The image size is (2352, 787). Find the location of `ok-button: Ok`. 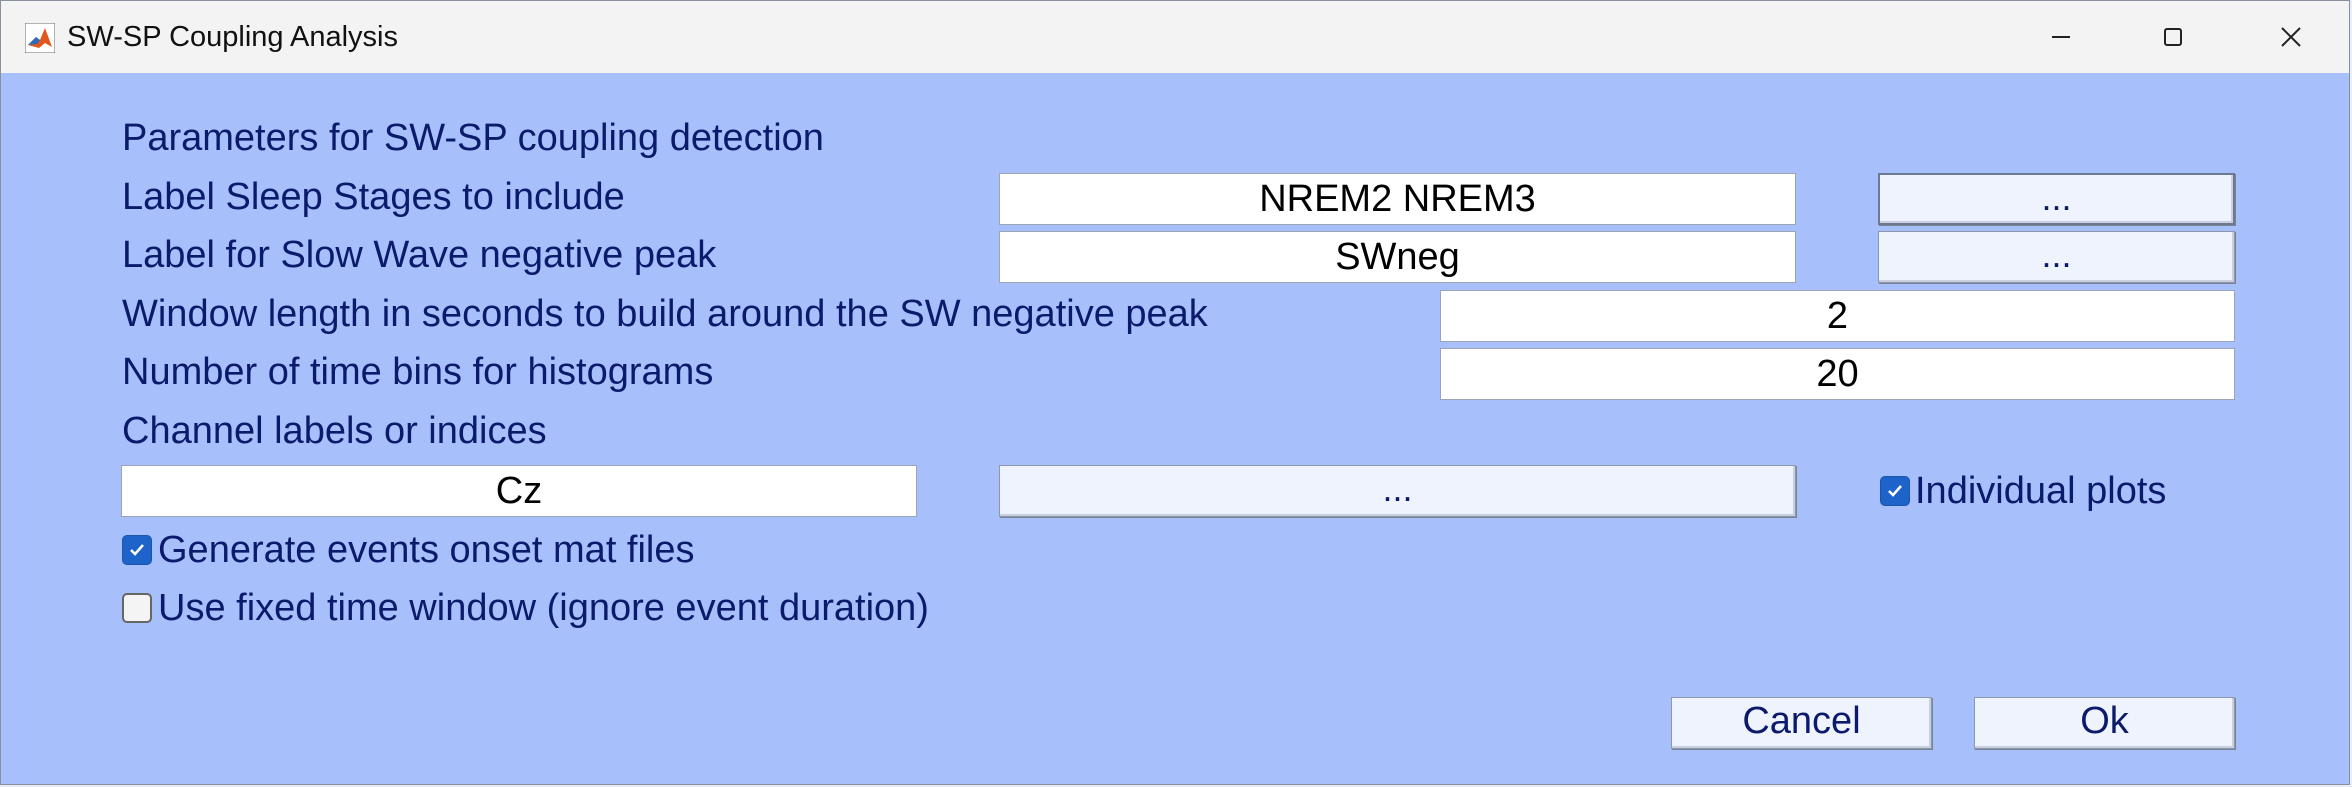

ok-button: Ok is located at coordinates (2104, 723).